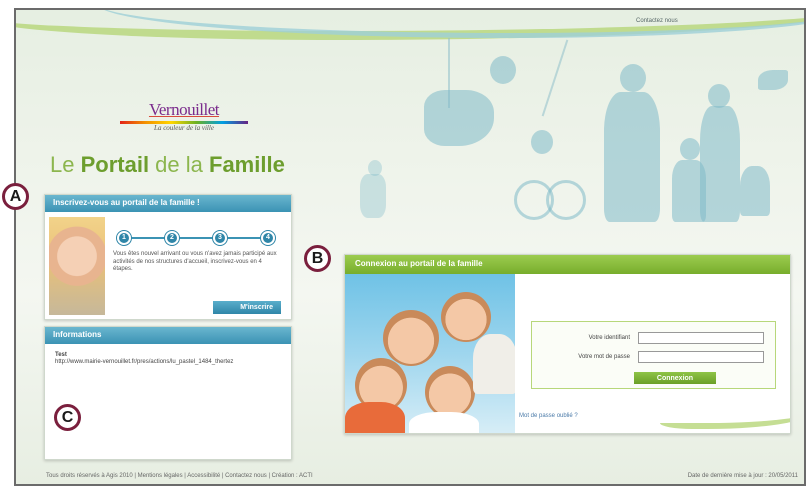 The height and width of the screenshot is (489, 812). What do you see at coordinates (184, 128) in the screenshot?
I see `logo-tagline: La couleur de la ville` at bounding box center [184, 128].